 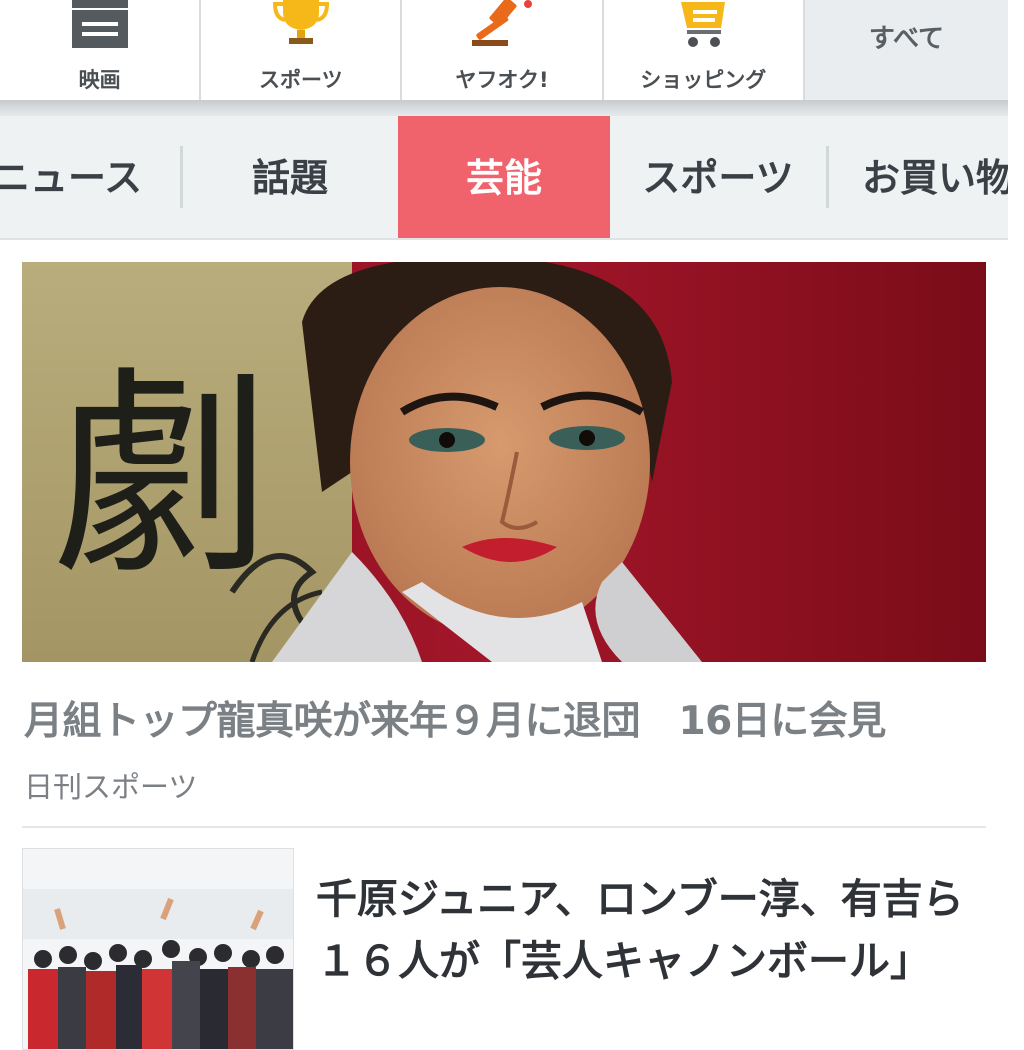 What do you see at coordinates (99, 80) in the screenshot?
I see `service-label: 映画` at bounding box center [99, 80].